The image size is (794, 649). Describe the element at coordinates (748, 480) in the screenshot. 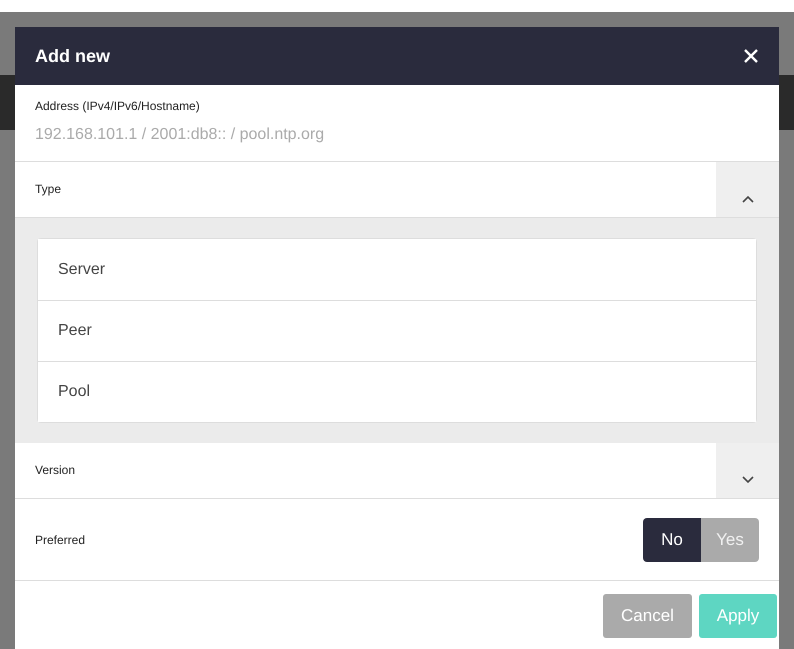

I see `chevron-down-icon` at that location.